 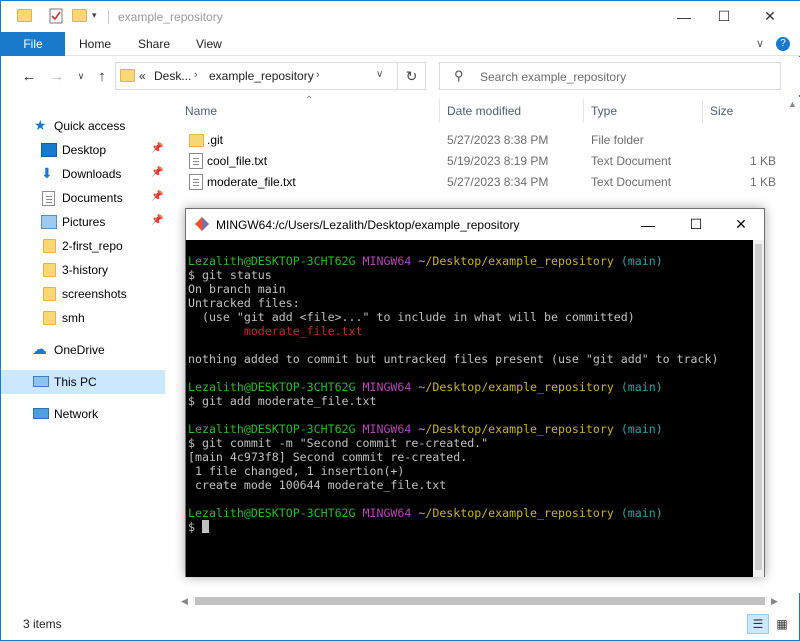 I want to click on sidebar-item-onedrive: ☁ OneDrive, so click(x=83, y=350).